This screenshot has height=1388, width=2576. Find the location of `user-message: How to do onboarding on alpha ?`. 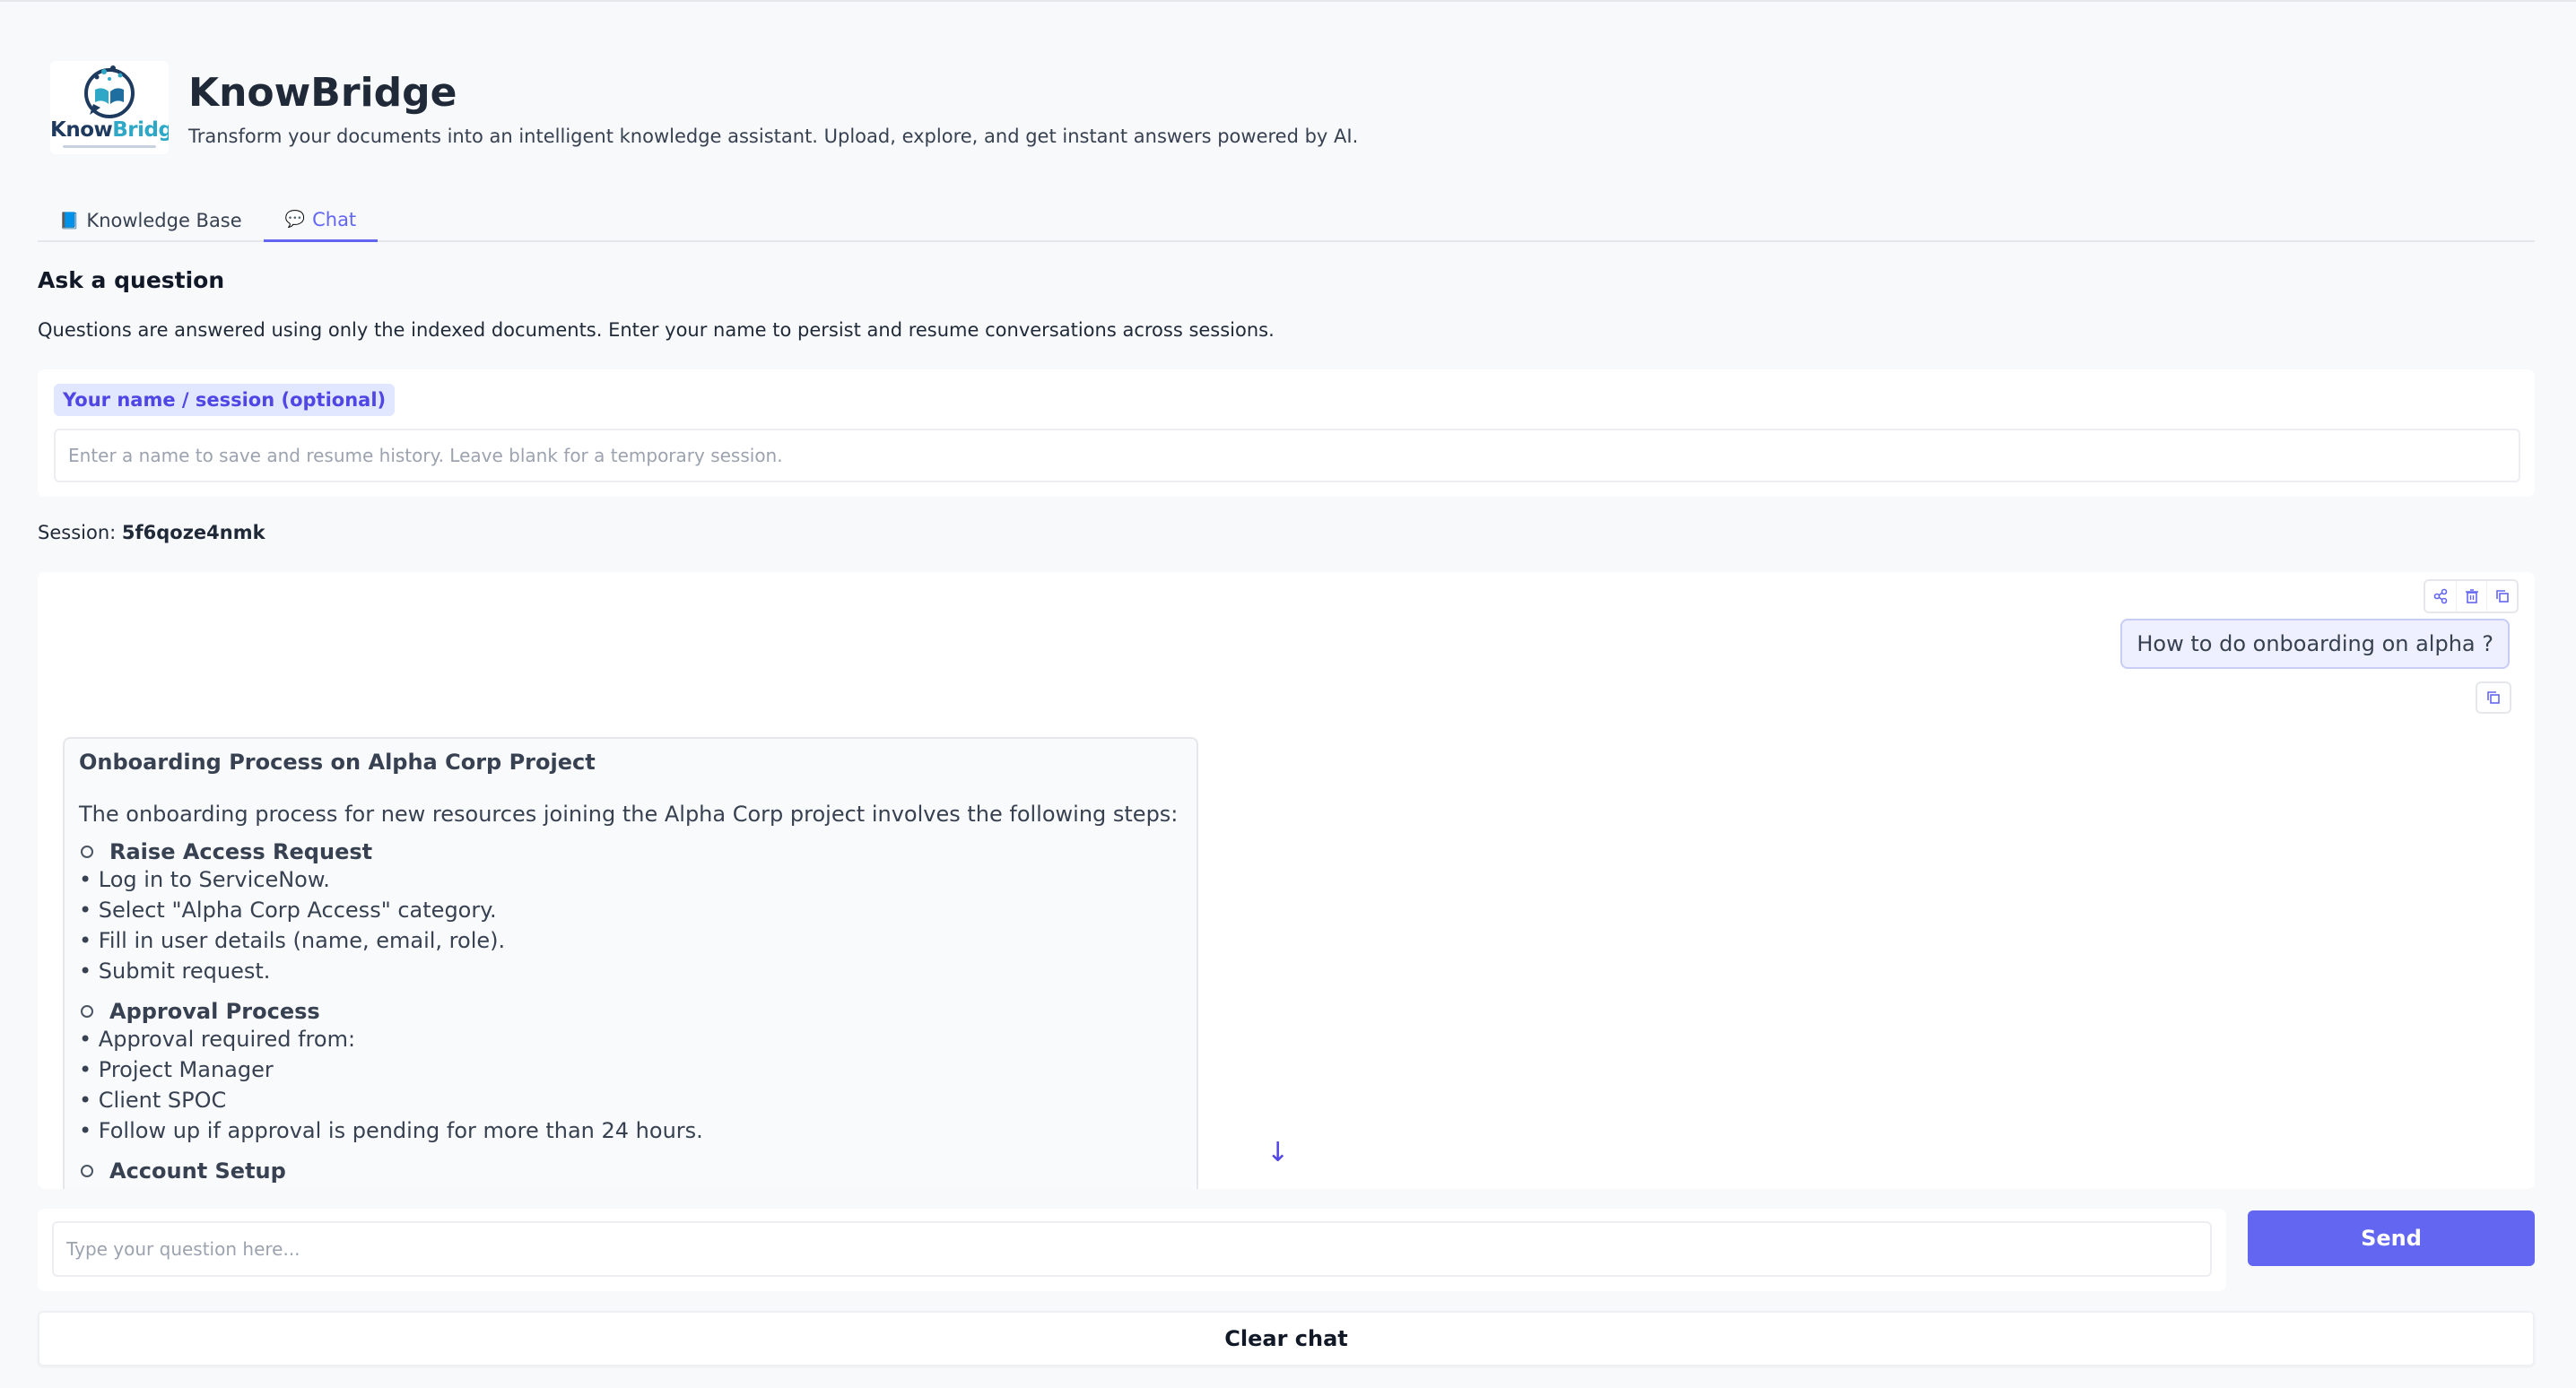

user-message: How to do onboarding on alpha ? is located at coordinates (2315, 644).